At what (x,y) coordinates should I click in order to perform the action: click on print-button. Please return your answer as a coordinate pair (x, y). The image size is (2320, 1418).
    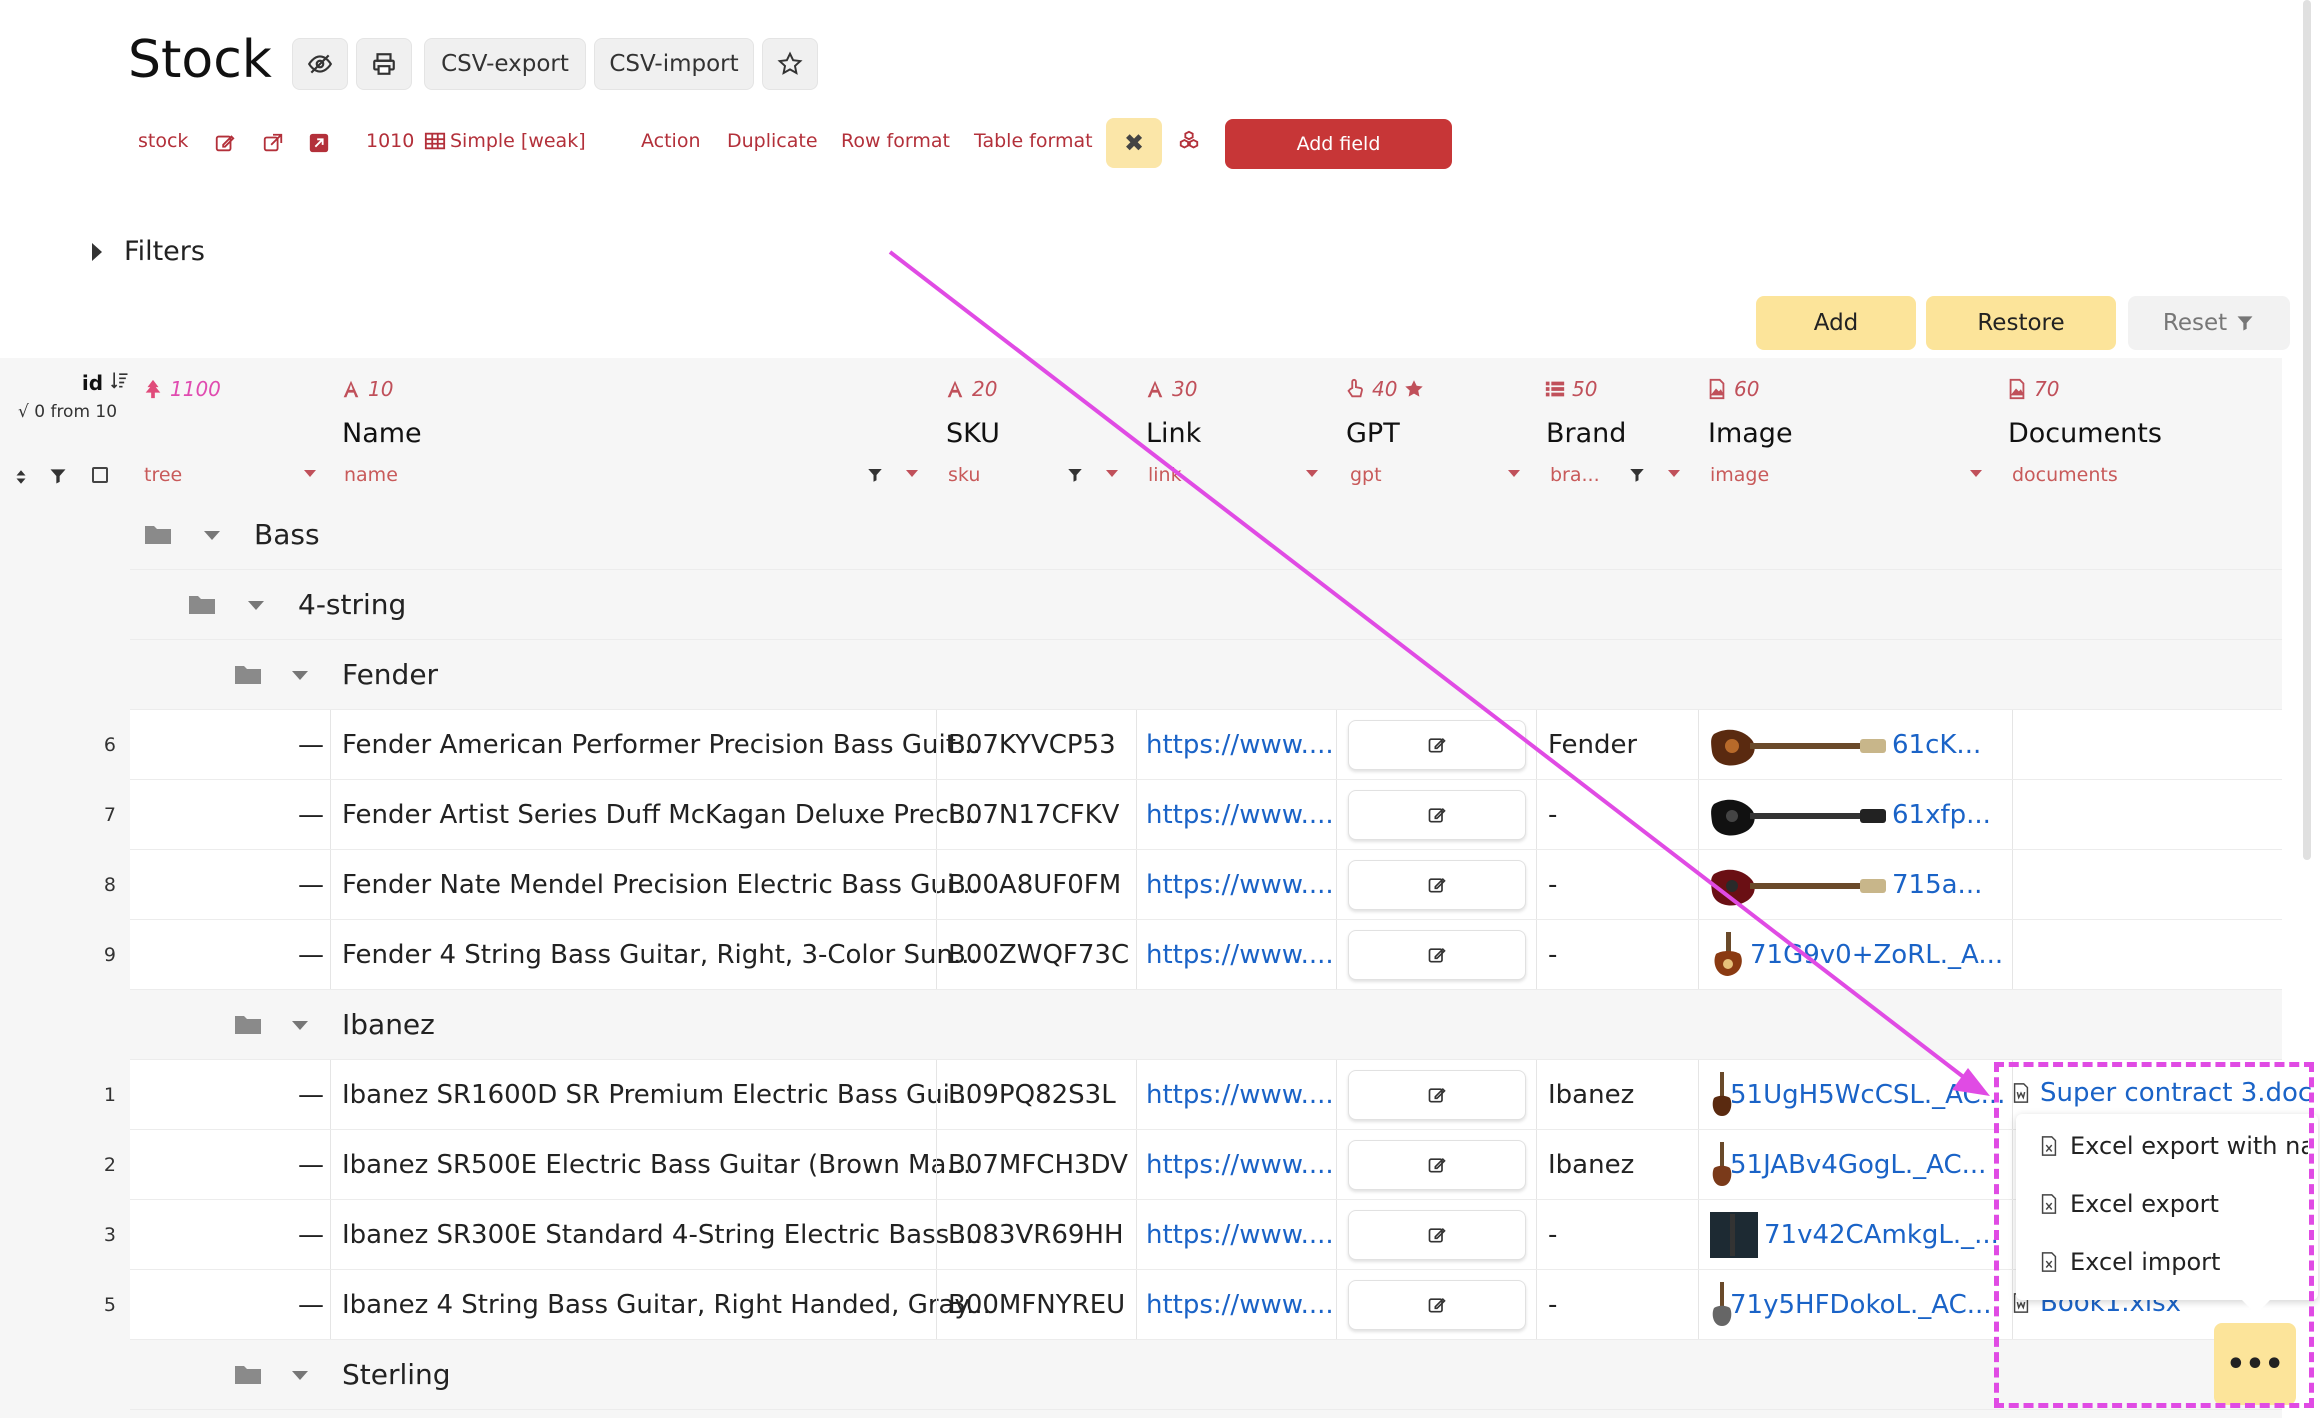
    Looking at the image, I should click on (384, 64).